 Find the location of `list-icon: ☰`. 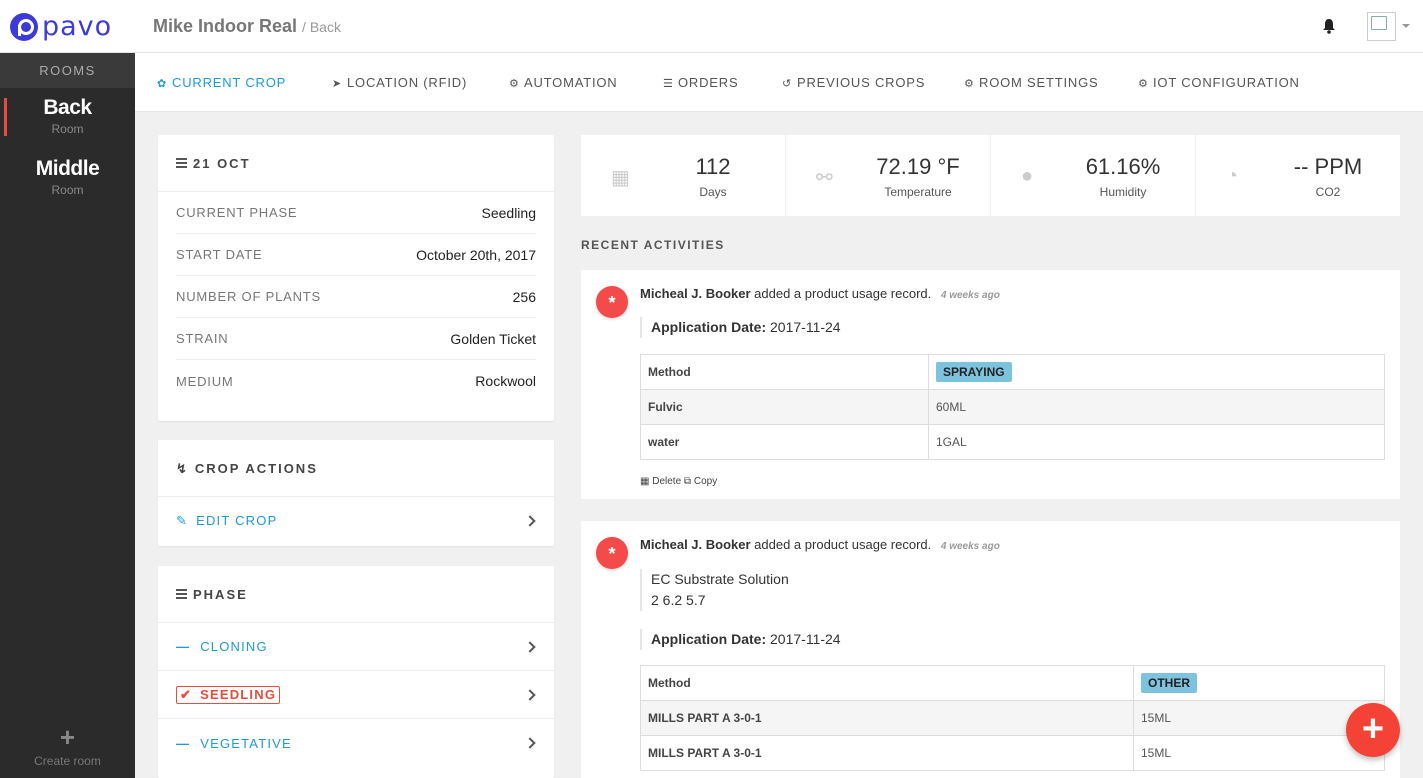

list-icon: ☰ is located at coordinates (668, 84).